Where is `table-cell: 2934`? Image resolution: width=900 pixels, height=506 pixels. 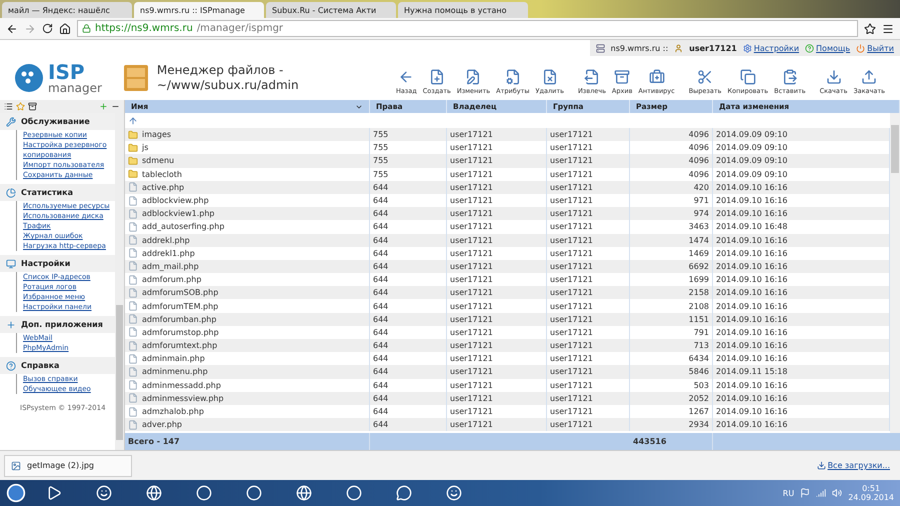
table-cell: 2934 is located at coordinates (671, 425).